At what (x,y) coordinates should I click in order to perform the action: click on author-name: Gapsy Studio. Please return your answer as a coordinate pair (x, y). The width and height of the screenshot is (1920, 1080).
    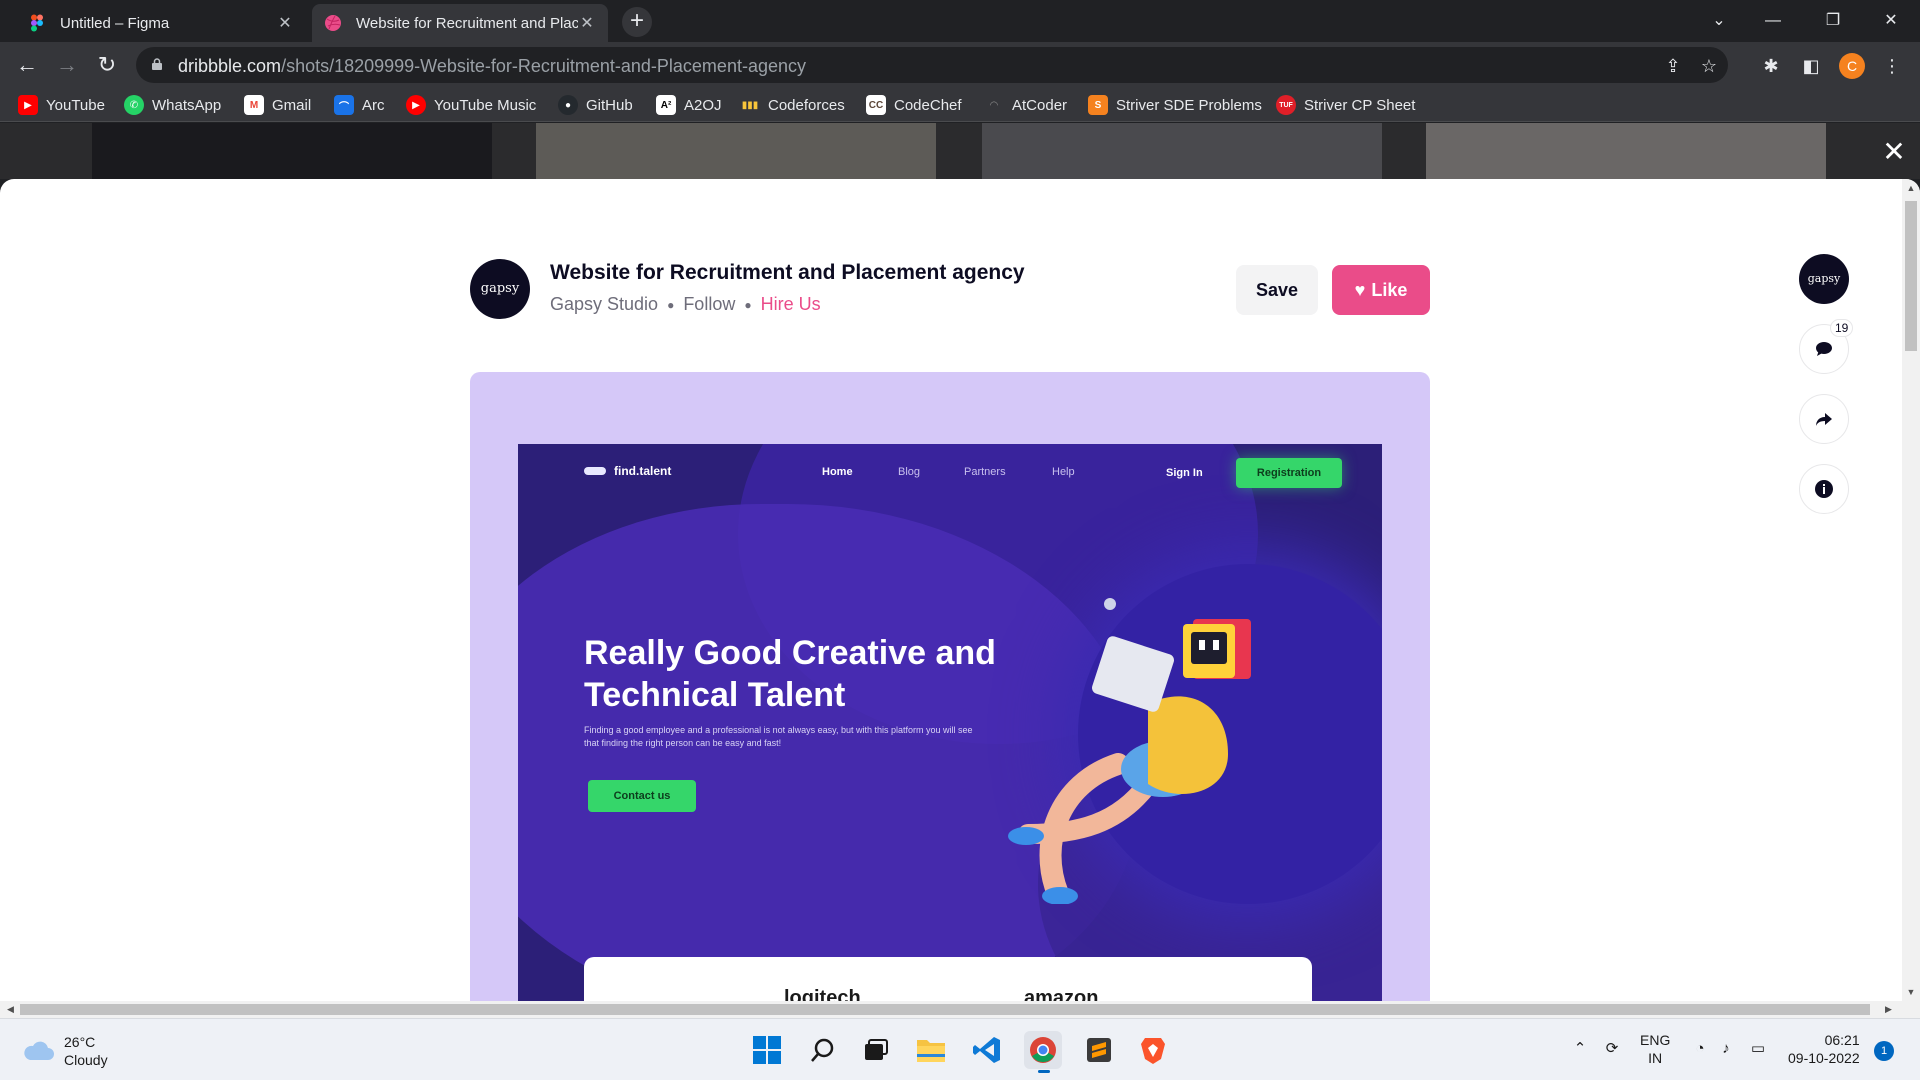
    Looking at the image, I should click on (604, 304).